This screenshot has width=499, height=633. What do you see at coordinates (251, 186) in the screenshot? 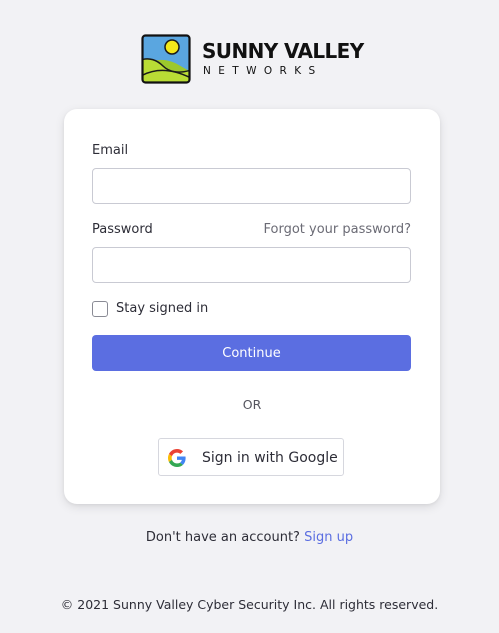
I see `email-field` at bounding box center [251, 186].